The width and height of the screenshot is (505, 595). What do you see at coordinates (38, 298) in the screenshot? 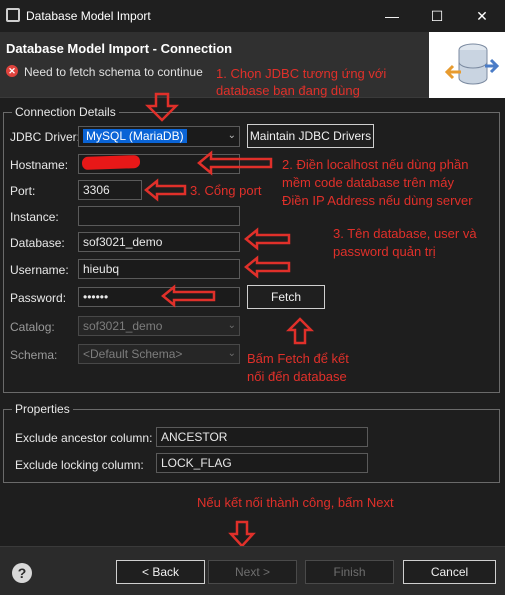
I see `password-label: Password:` at bounding box center [38, 298].